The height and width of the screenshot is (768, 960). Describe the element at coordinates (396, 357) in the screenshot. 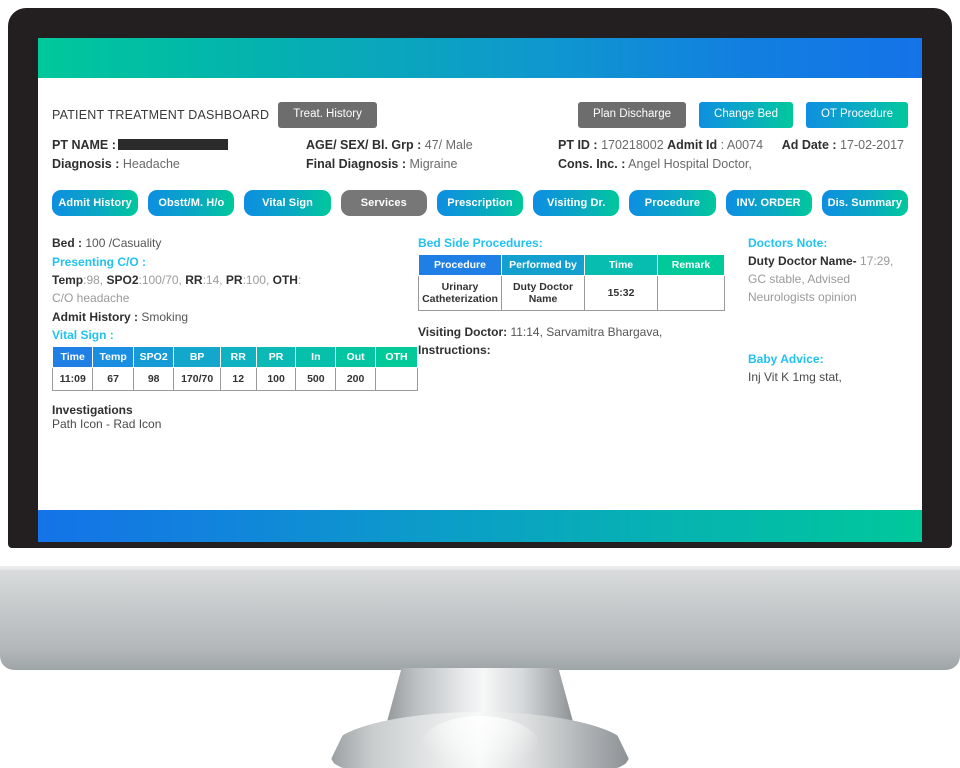

I see `vs-col-oth: OTH` at that location.